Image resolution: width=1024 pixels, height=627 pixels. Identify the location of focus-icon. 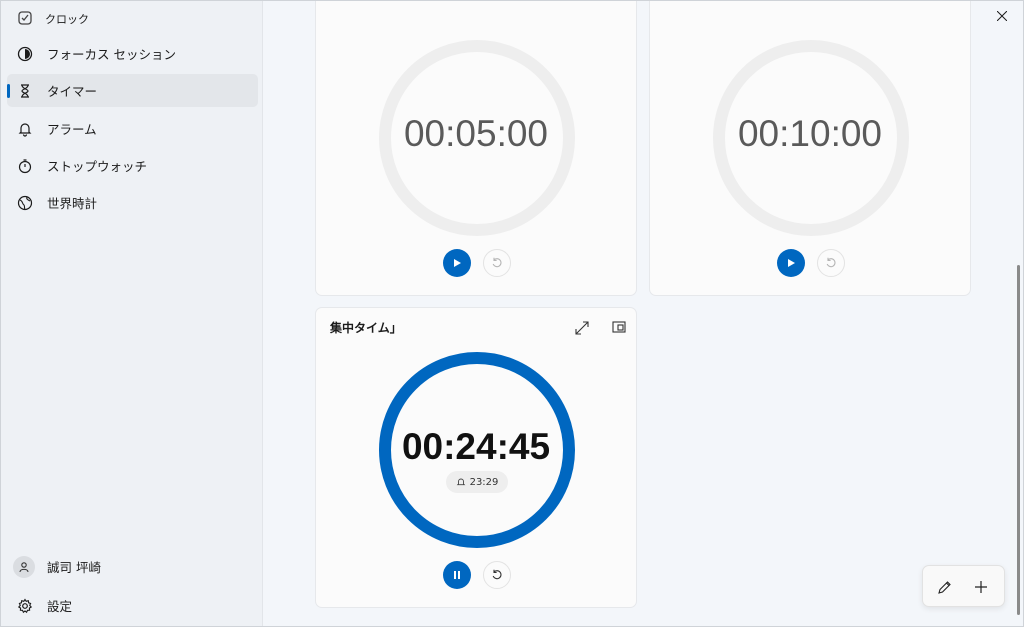
(25, 54).